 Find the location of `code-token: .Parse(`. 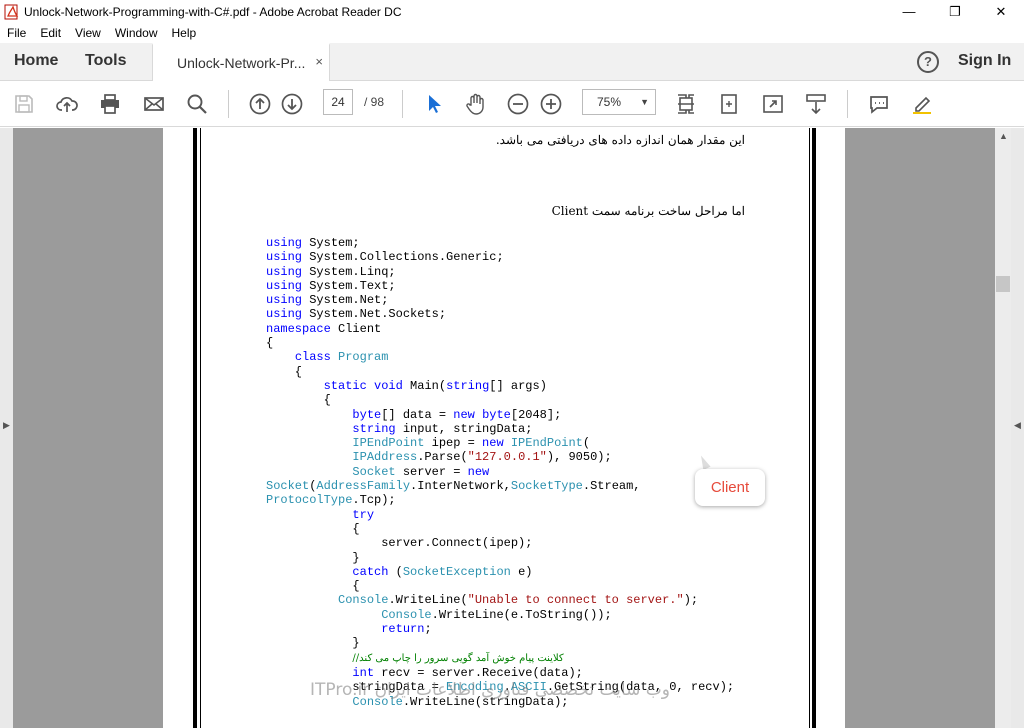

code-token: .Parse( is located at coordinates (442, 457).